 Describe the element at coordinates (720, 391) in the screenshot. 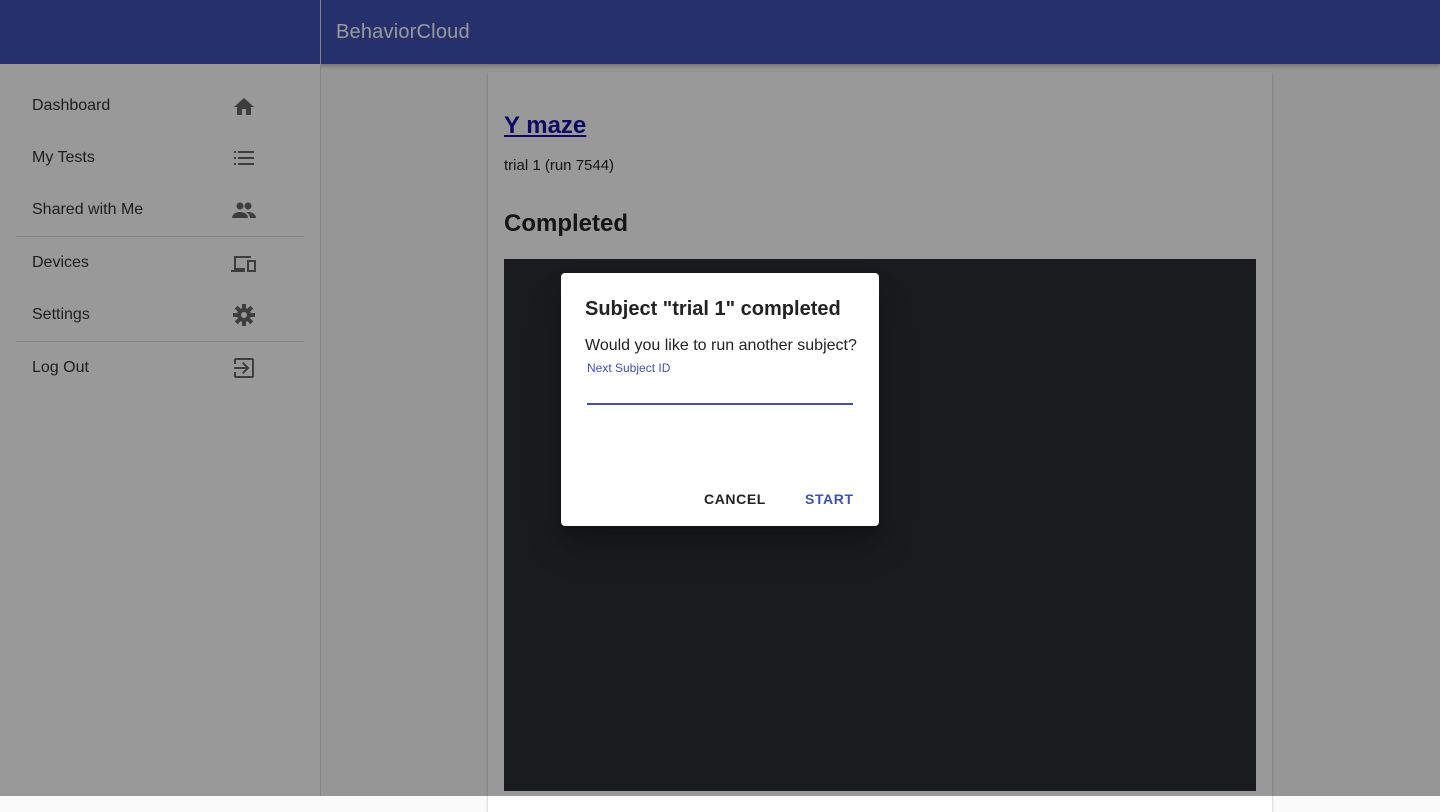

I see `next-subject-id-input` at that location.